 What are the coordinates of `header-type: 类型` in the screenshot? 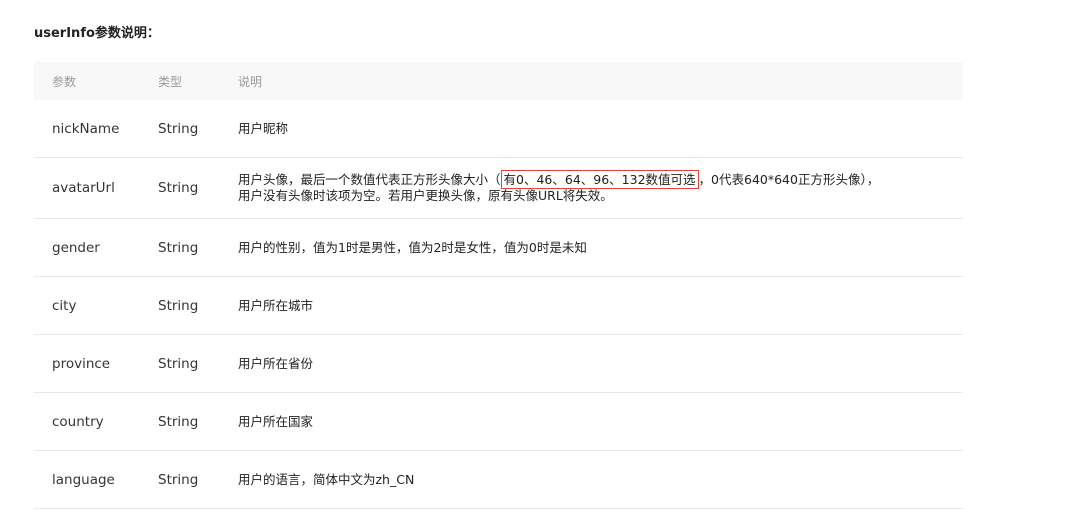 It's located at (170, 81).